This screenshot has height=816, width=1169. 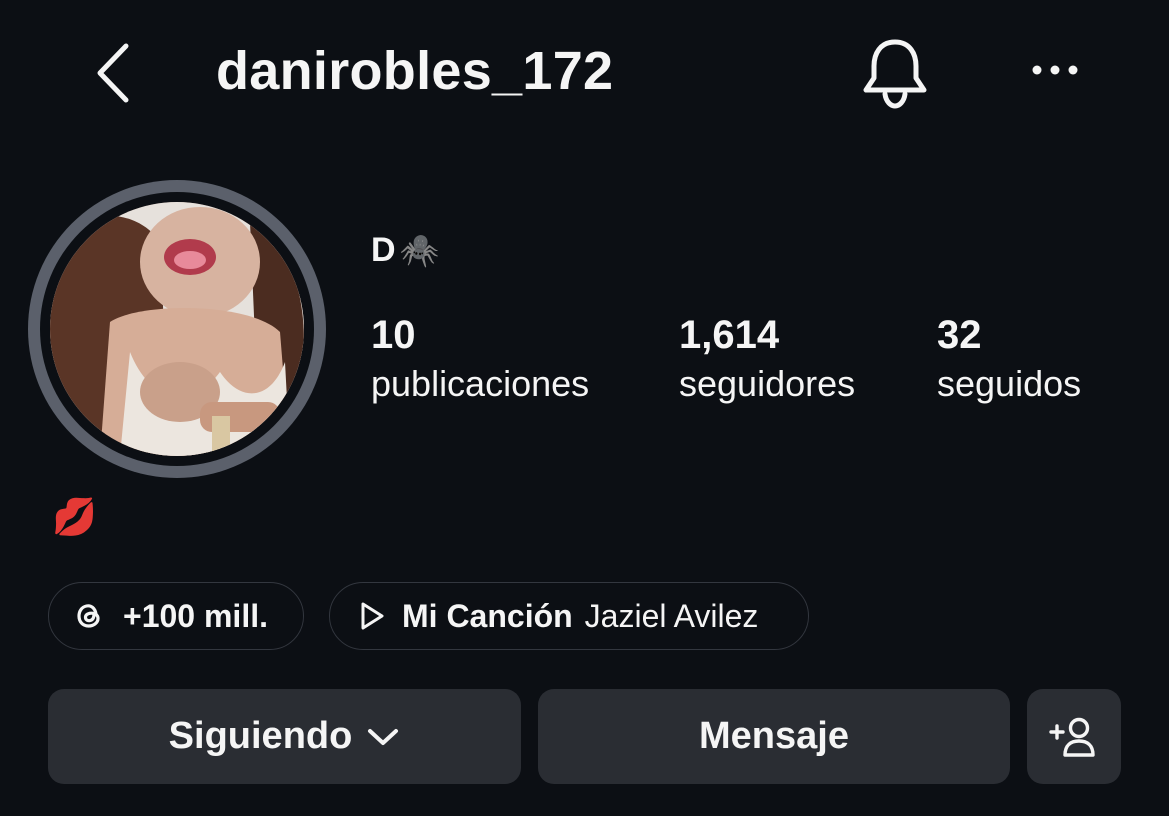 I want to click on add-user-icon, so click(x=1072, y=737).